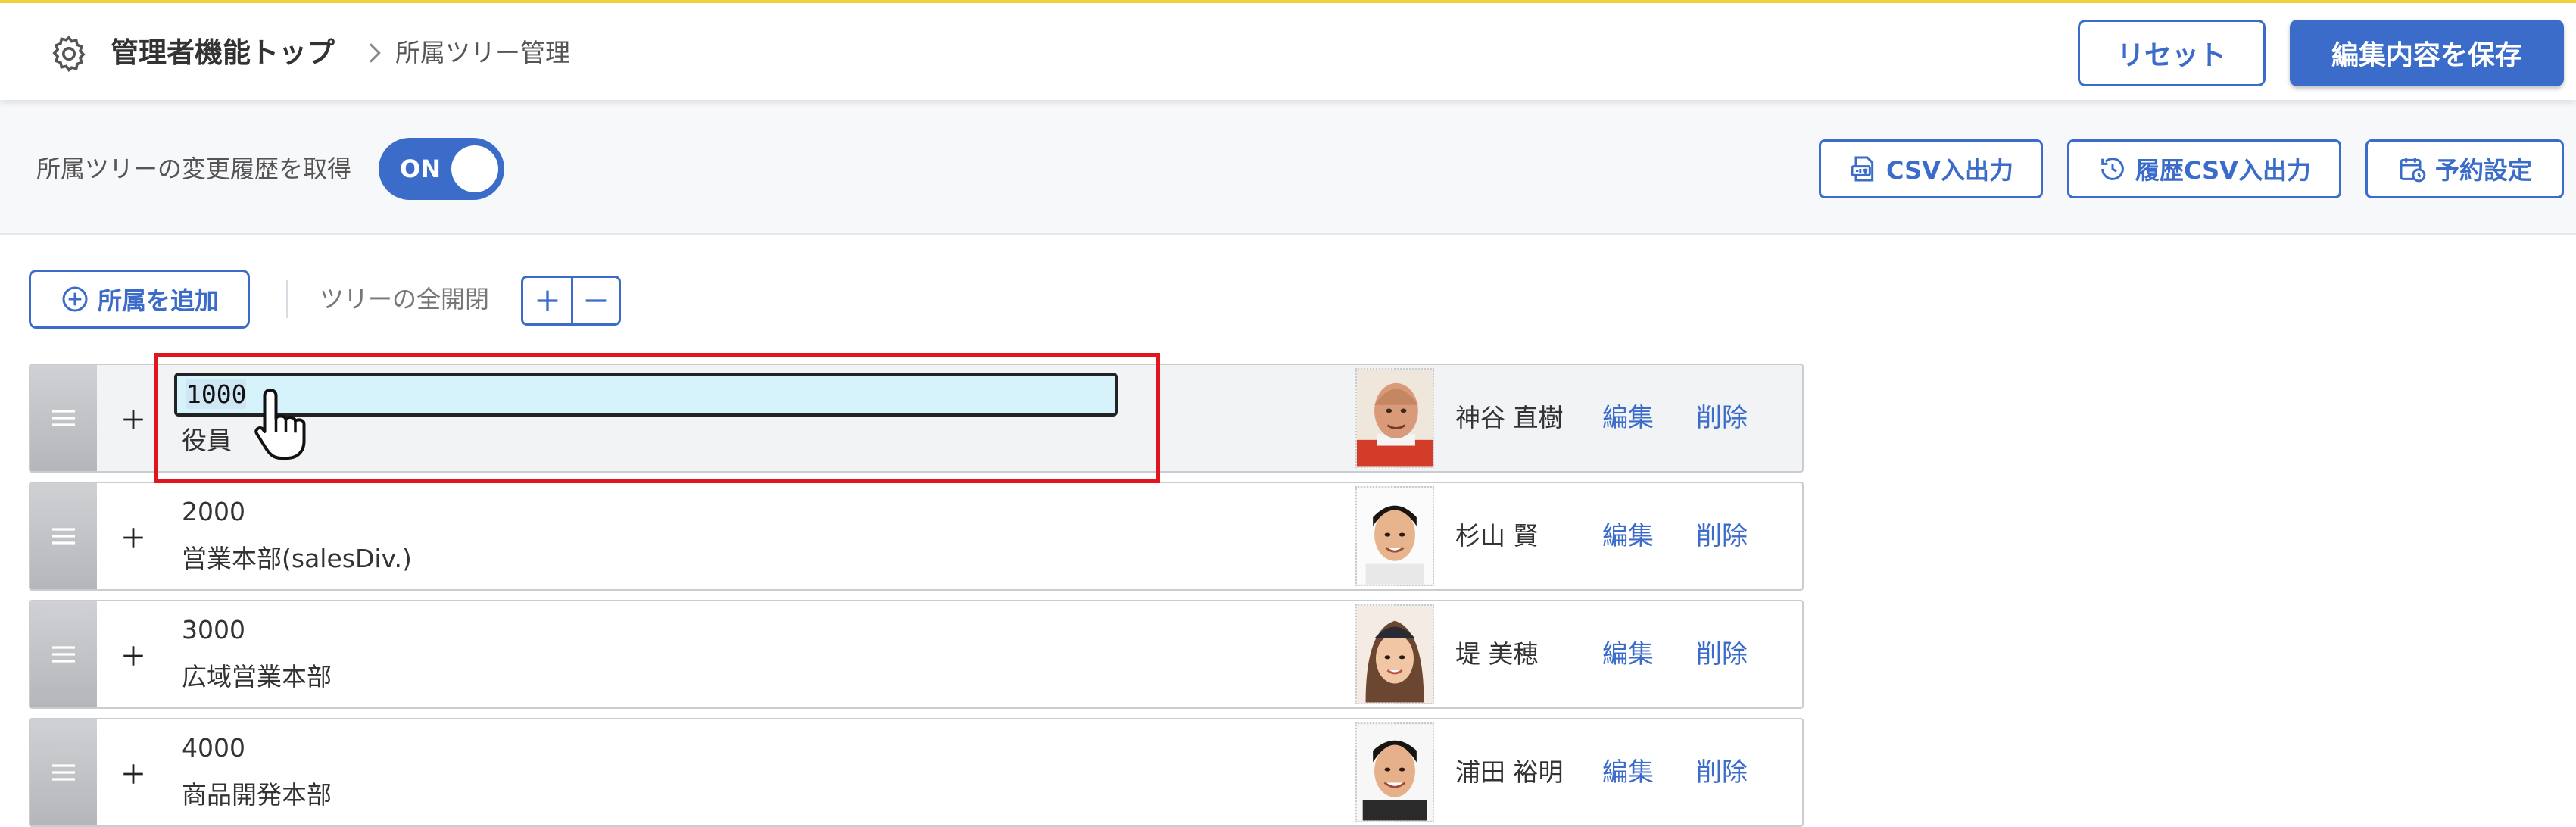 The image size is (2576, 827). What do you see at coordinates (257, 676) in the screenshot?
I see `department-name: 広域営業本部` at bounding box center [257, 676].